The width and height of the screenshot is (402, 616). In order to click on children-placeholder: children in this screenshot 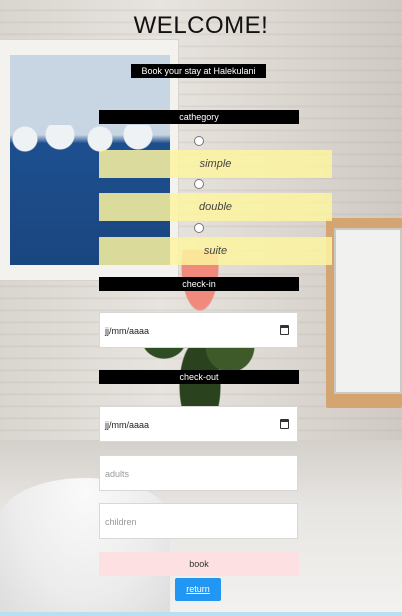, I will do `click(121, 522)`.